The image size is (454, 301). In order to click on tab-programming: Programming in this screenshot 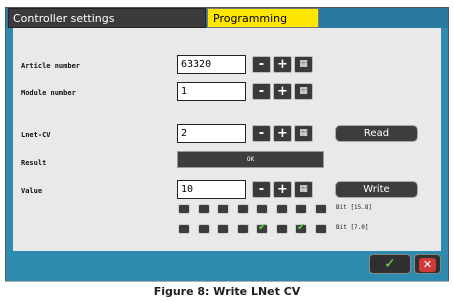, I will do `click(263, 18)`.